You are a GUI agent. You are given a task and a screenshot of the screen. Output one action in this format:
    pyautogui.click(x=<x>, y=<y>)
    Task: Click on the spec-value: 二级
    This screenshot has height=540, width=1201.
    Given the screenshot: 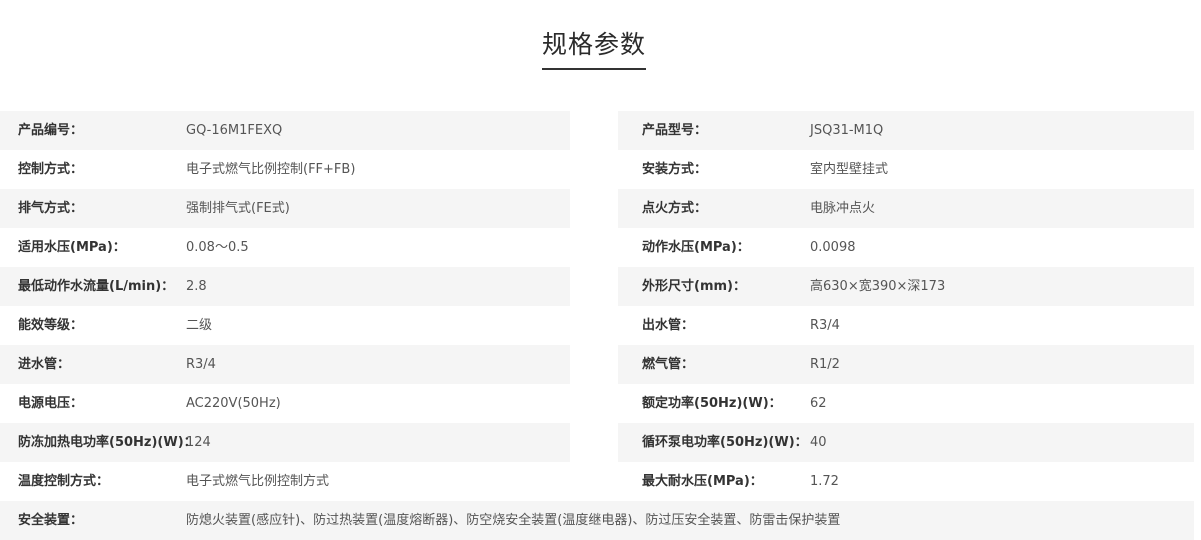 What is the action you would take?
    pyautogui.click(x=199, y=325)
    